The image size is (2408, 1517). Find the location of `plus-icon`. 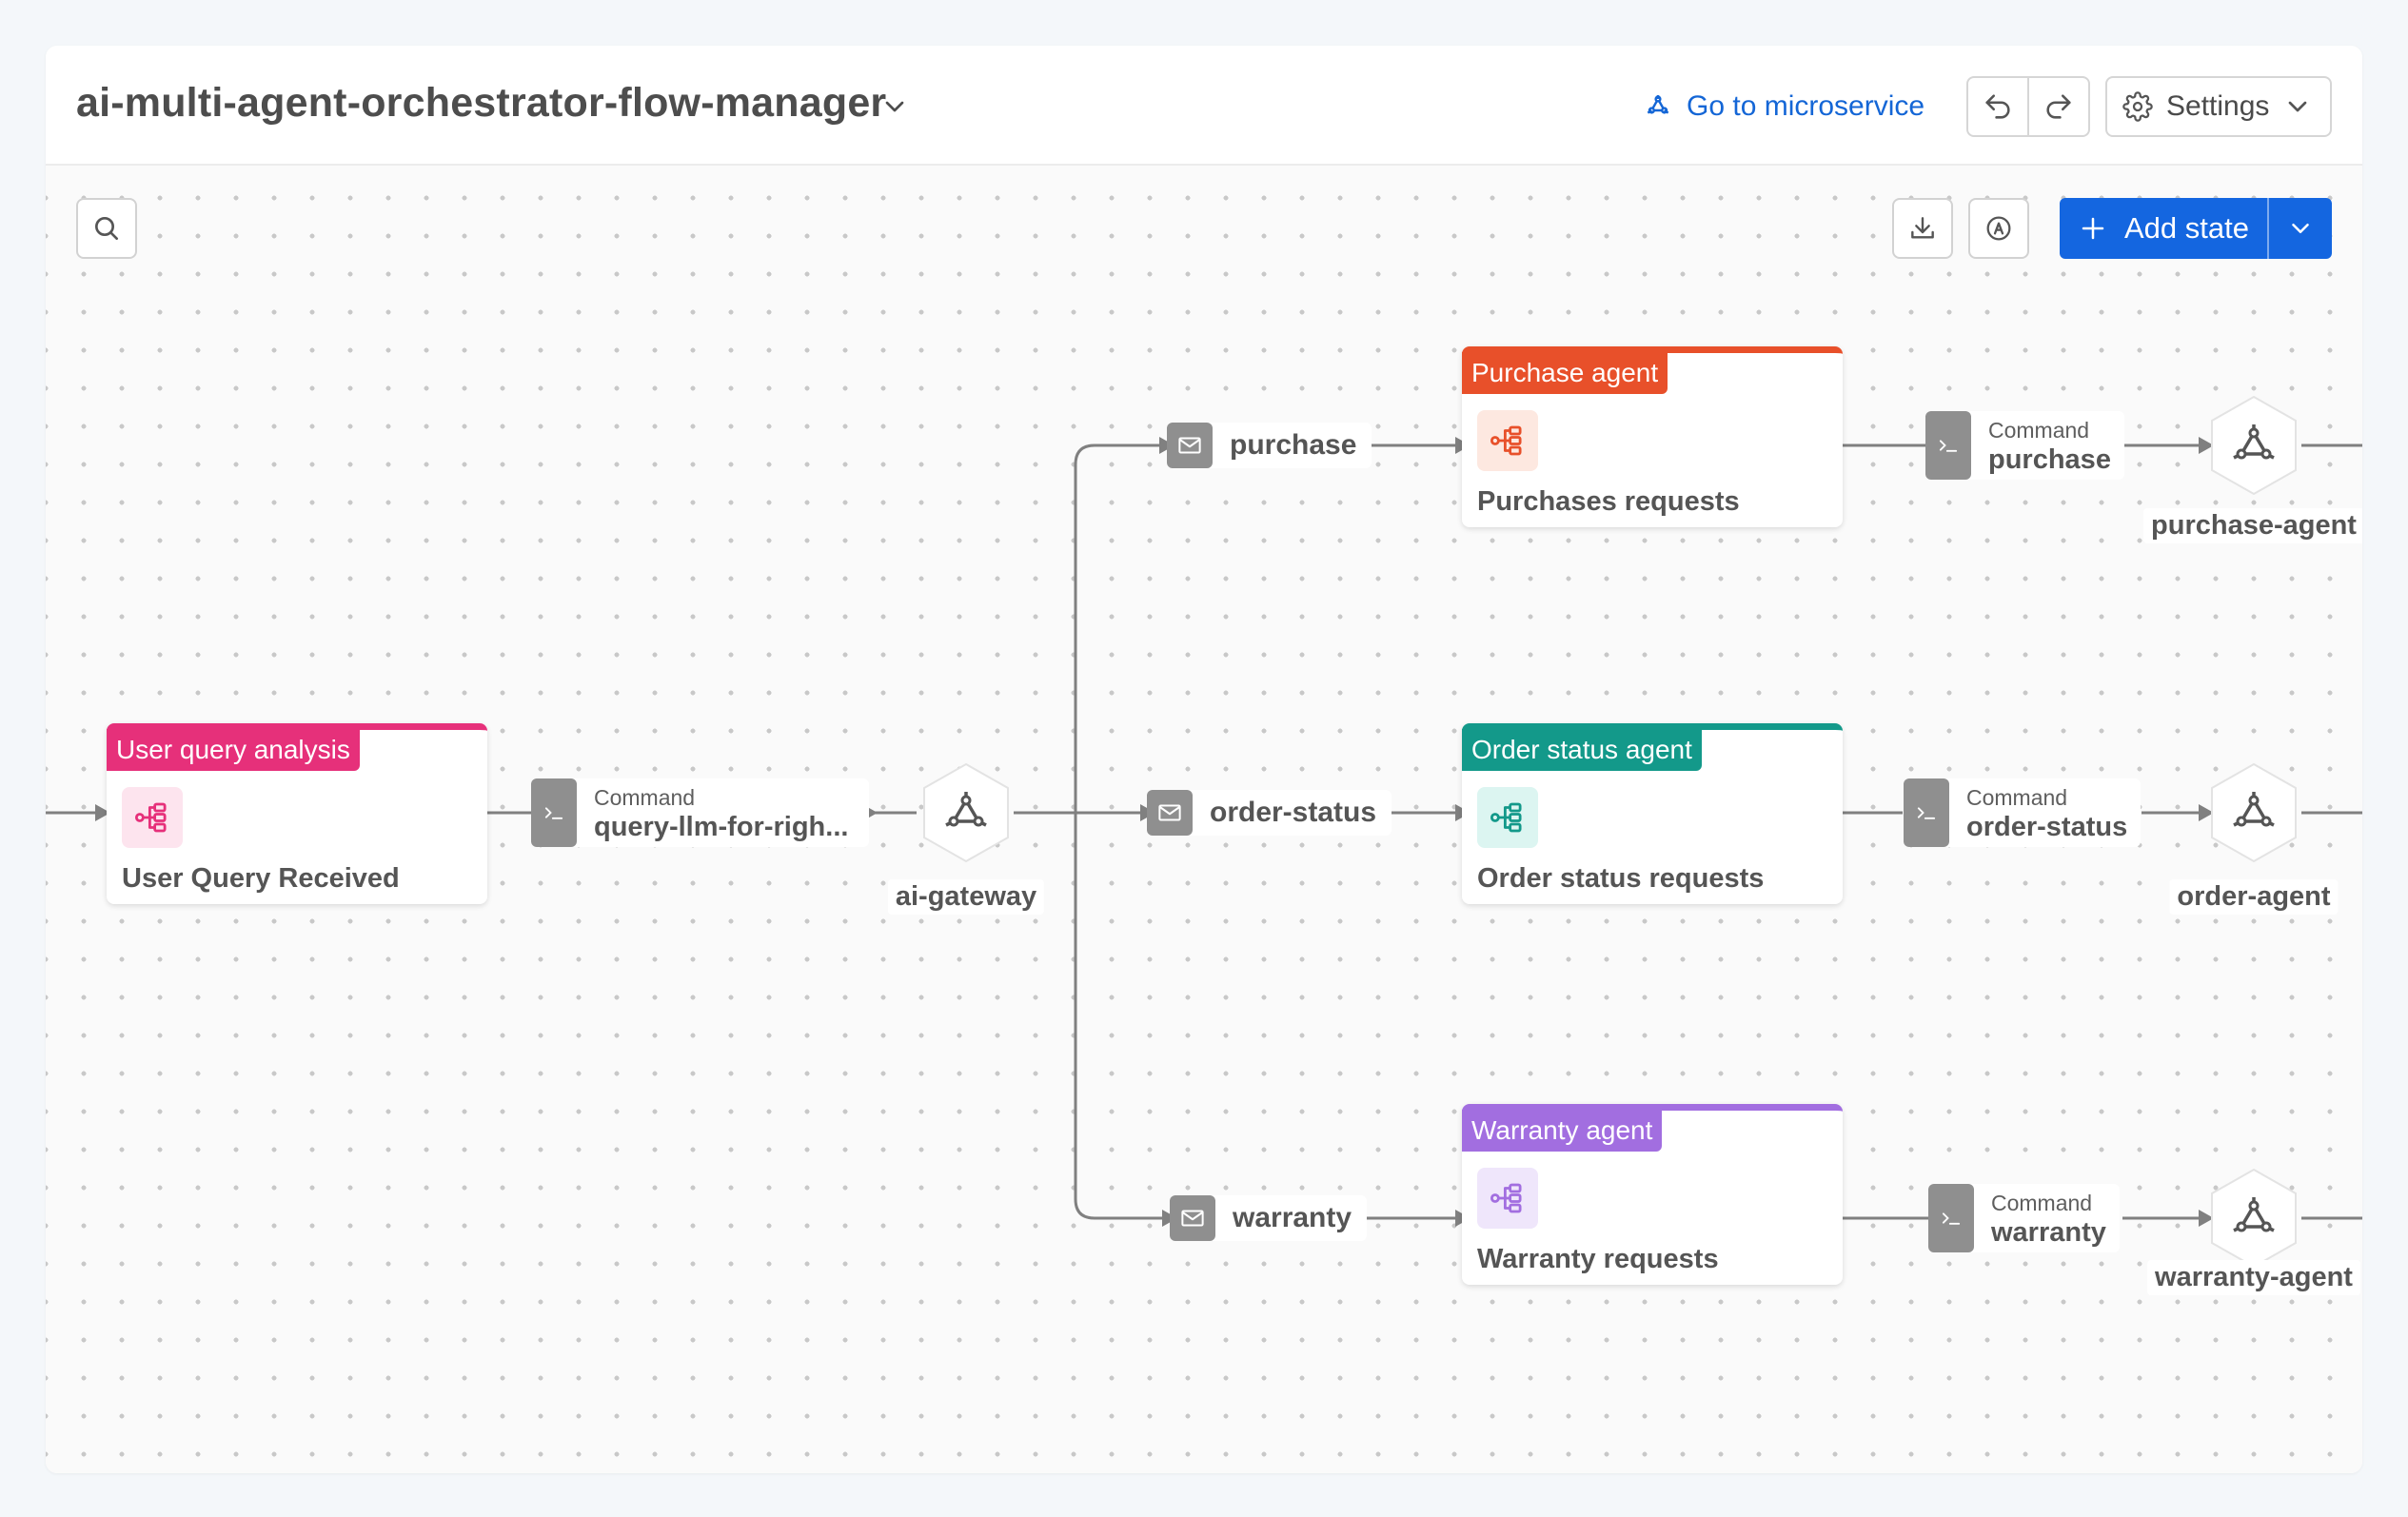

plus-icon is located at coordinates (2093, 228).